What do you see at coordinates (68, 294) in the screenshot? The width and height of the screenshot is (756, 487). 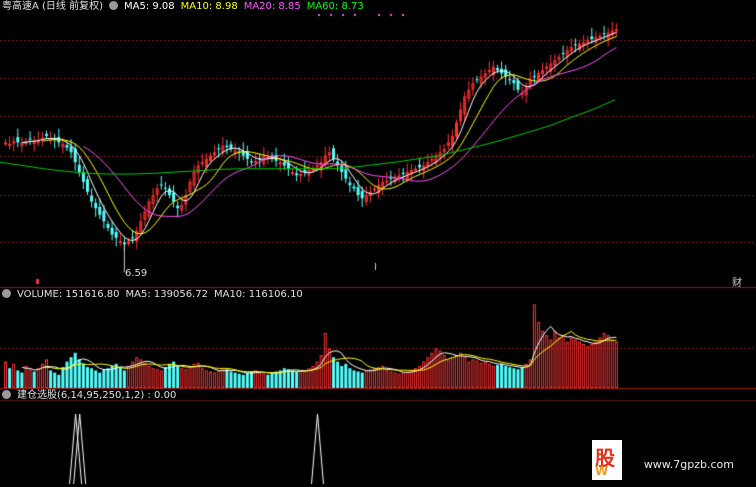 I see `volume-label: VOLUME: 151616.80` at bounding box center [68, 294].